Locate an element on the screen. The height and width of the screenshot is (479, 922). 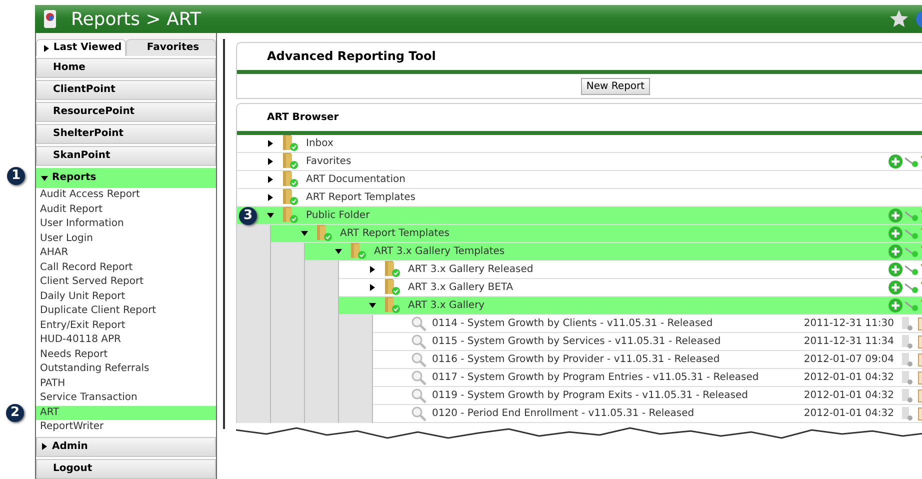
report-row: 0117 - System Growth by Program Entries - v11.05.31 - Released 2012-01-01 04:32 is located at coordinates (647, 378).